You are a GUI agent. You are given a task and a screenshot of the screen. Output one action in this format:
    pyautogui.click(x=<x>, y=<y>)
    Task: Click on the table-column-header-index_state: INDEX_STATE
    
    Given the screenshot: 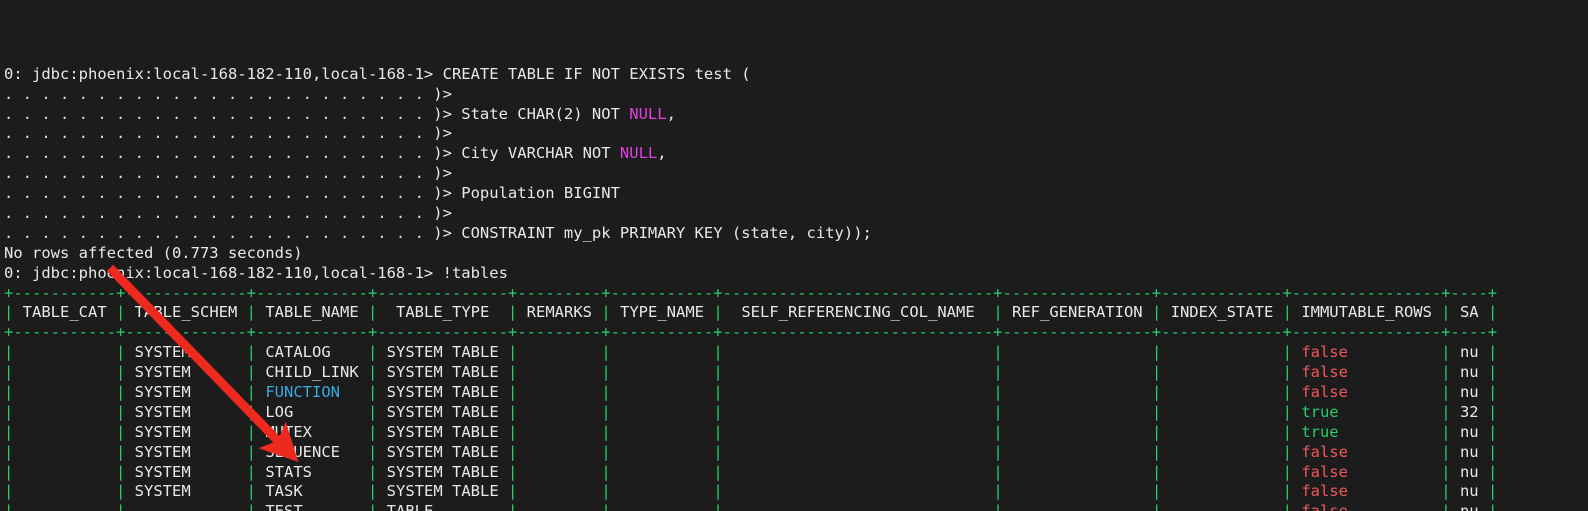 What is the action you would take?
    pyautogui.click(x=1222, y=312)
    